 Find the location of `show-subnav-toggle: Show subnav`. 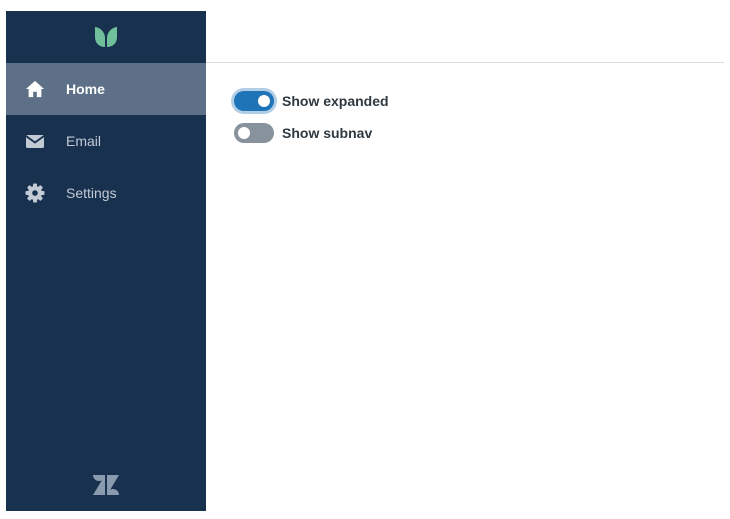

show-subnav-toggle: Show subnav is located at coordinates (303, 133).